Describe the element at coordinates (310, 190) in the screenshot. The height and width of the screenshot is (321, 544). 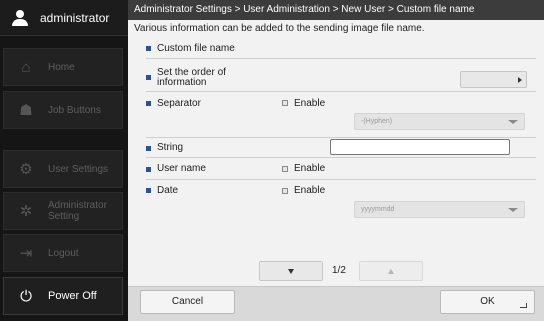
I see `date-enable-label: Enable` at that location.